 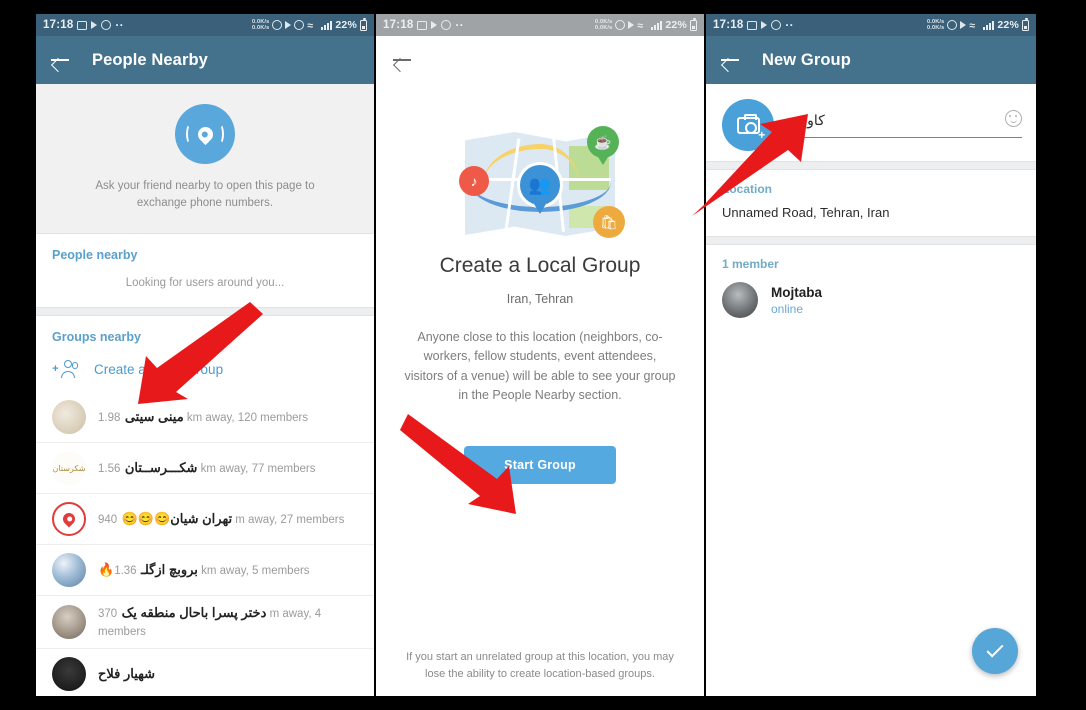 What do you see at coordinates (747, 189) in the screenshot?
I see `location-label: Location` at bounding box center [747, 189].